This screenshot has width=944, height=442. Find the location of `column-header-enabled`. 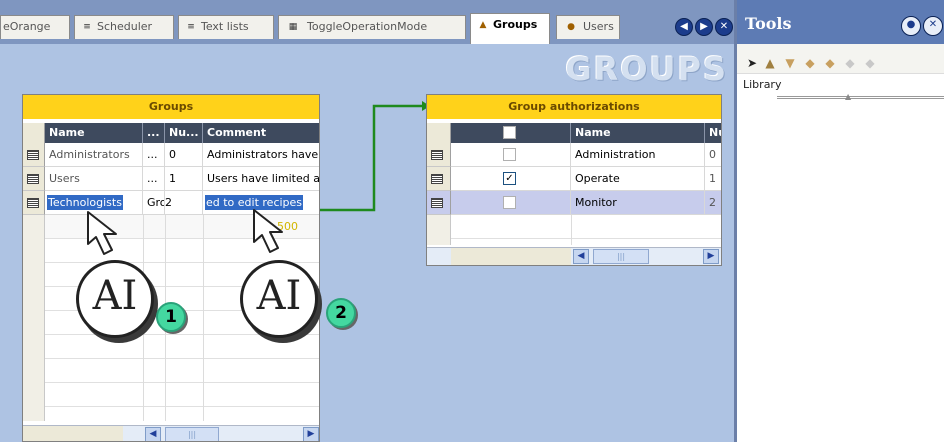

column-header-enabled is located at coordinates (511, 133).